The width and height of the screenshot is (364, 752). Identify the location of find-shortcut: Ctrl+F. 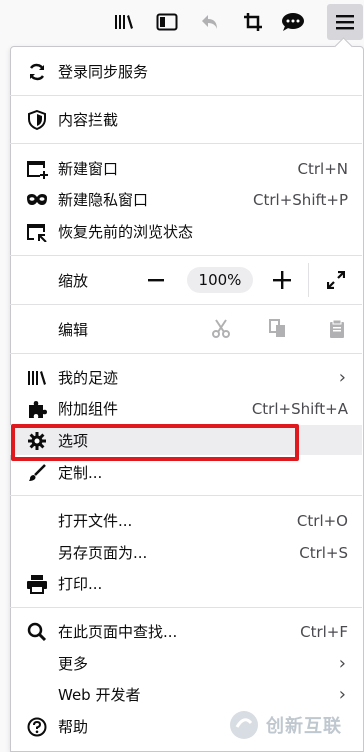
(324, 631).